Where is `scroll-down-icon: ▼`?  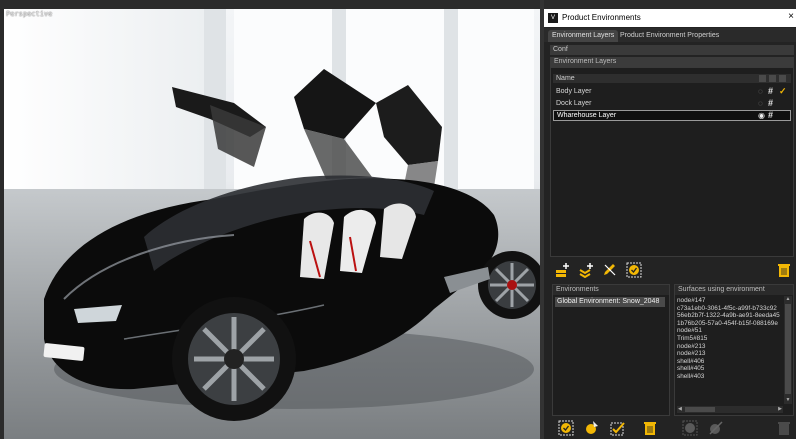 scroll-down-icon: ▼ is located at coordinates (788, 400).